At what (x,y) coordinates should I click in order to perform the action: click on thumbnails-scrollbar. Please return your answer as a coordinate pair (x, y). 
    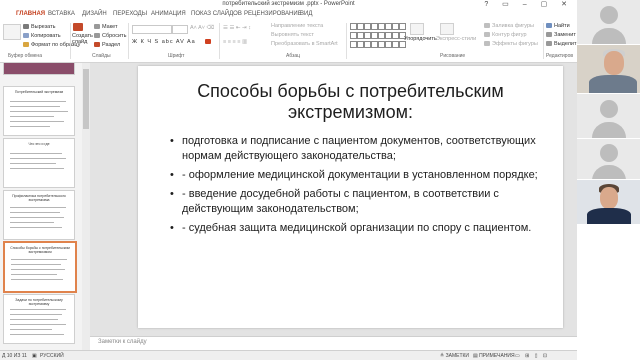
    Looking at the image, I should click on (86, 206).